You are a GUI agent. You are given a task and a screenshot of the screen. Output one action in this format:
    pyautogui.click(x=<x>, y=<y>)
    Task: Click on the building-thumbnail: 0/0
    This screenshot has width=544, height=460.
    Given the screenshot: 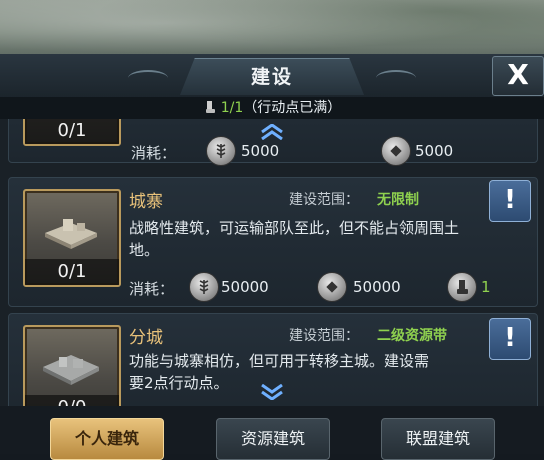 What is the action you would take?
    pyautogui.click(x=72, y=365)
    